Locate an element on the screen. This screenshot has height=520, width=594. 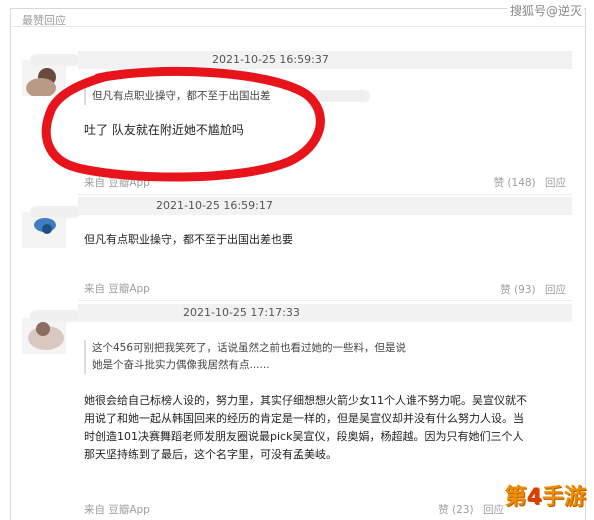
quote-line: 这个456可别把我笑死了，话说虽然之前也看过她的一些料，但是说 is located at coordinates (249, 348).